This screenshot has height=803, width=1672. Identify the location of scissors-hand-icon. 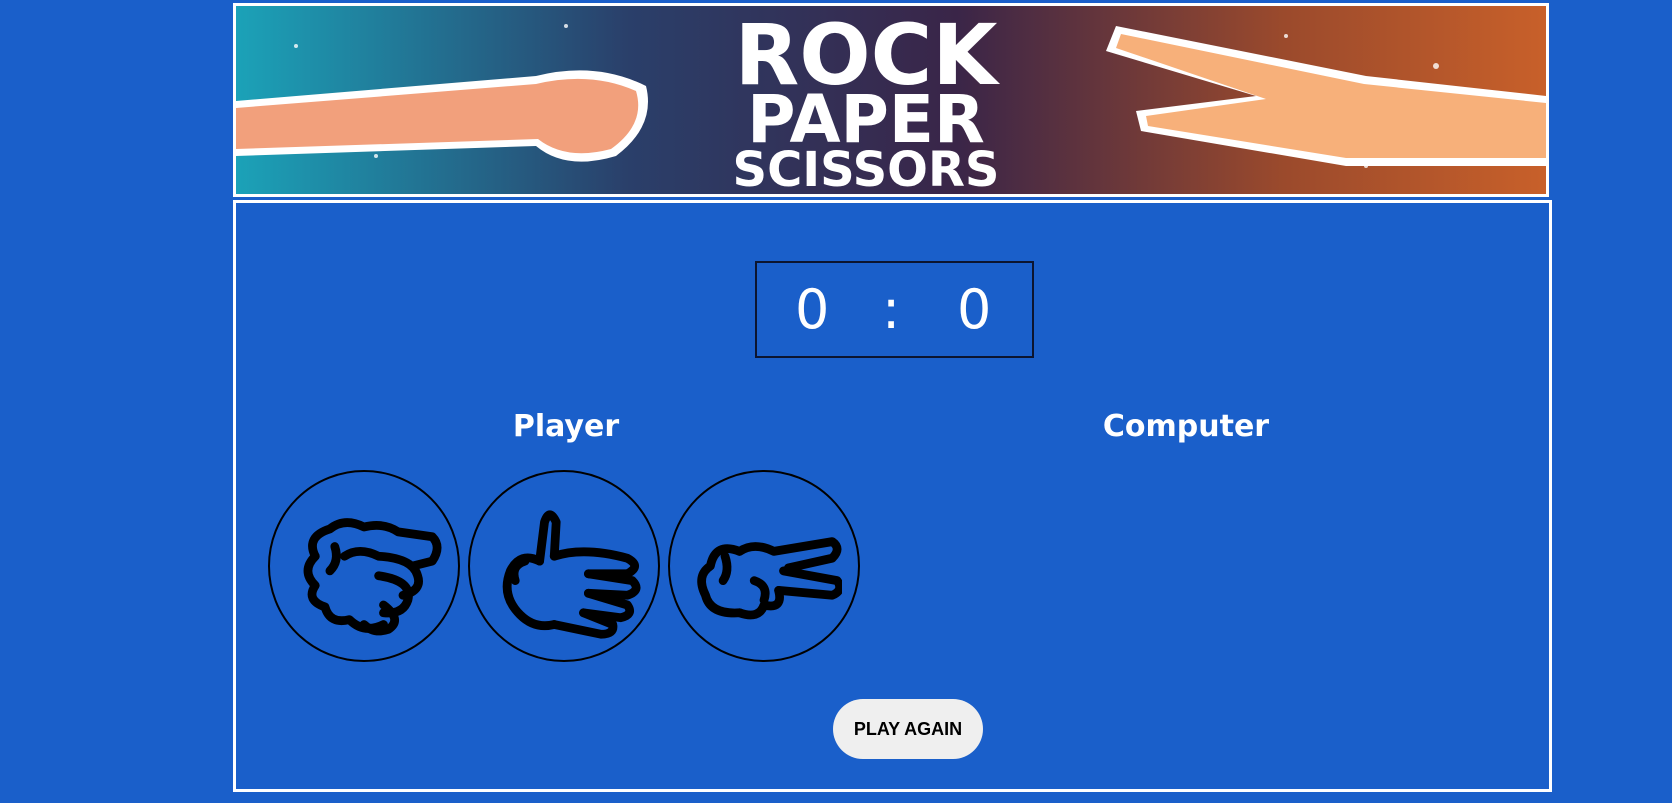
(769, 578).